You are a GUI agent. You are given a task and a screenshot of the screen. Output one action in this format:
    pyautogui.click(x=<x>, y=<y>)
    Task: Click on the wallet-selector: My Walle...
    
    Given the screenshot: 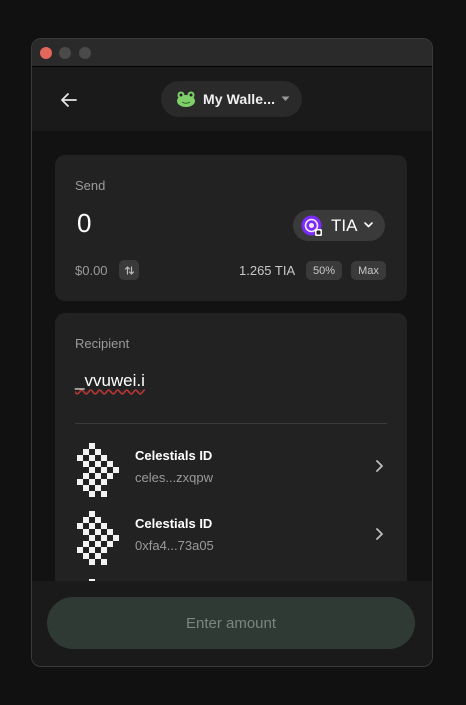 What is the action you would take?
    pyautogui.click(x=231, y=99)
    